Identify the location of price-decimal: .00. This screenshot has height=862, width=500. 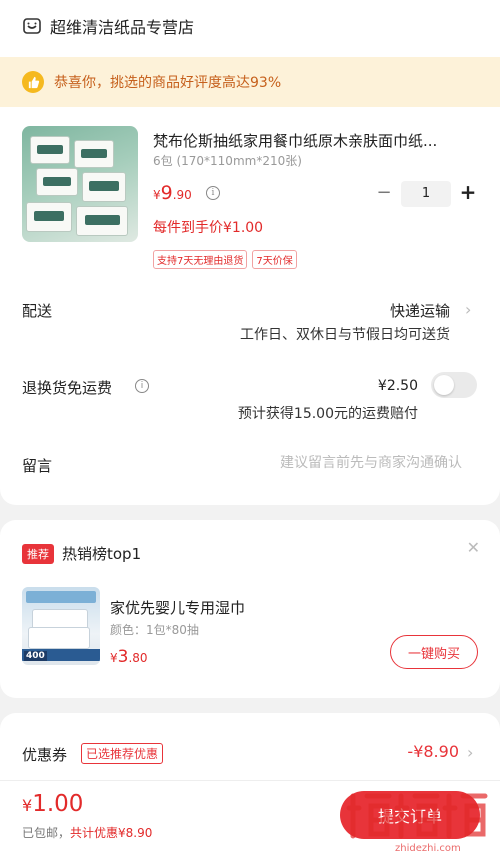
(65, 804).